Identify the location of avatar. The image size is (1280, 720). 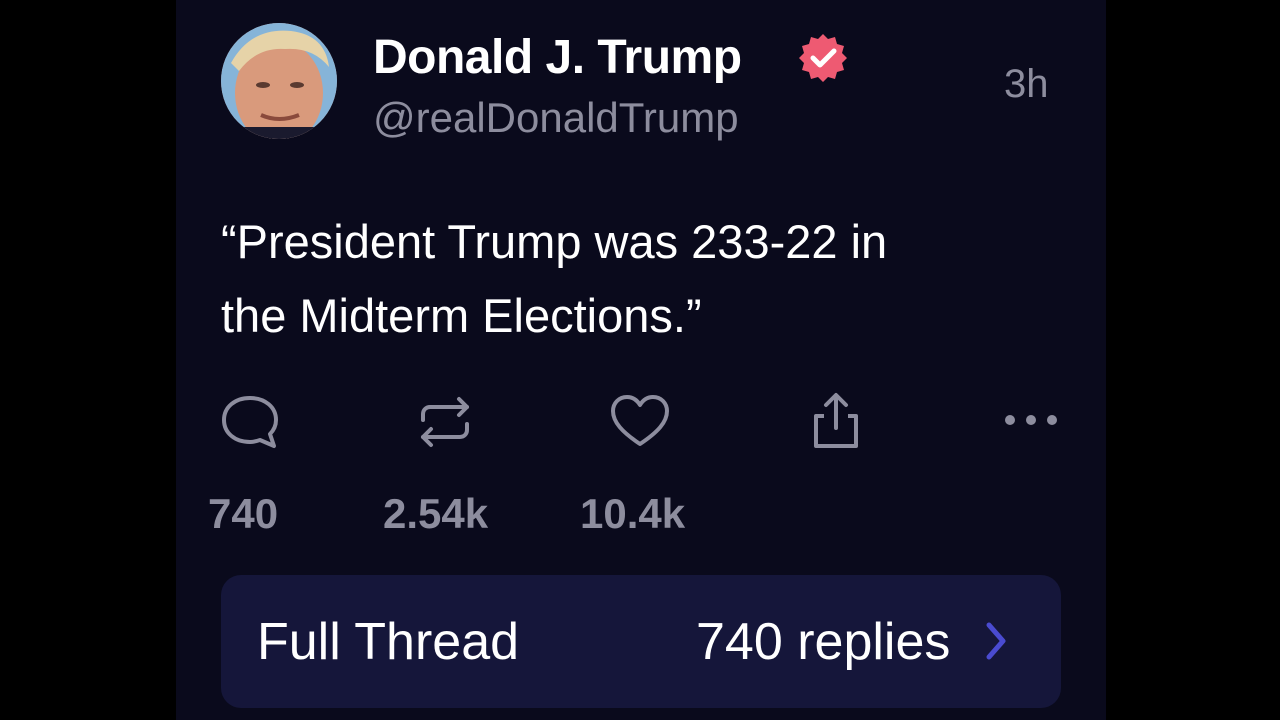
(279, 81).